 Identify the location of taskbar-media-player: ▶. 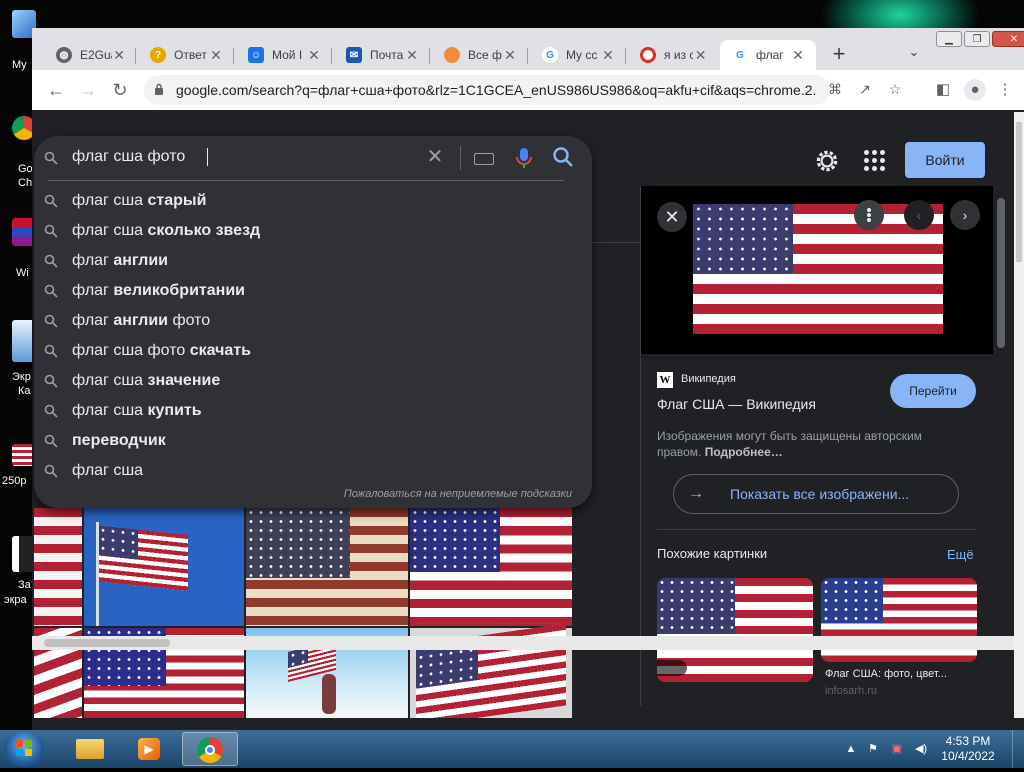
(150, 749).